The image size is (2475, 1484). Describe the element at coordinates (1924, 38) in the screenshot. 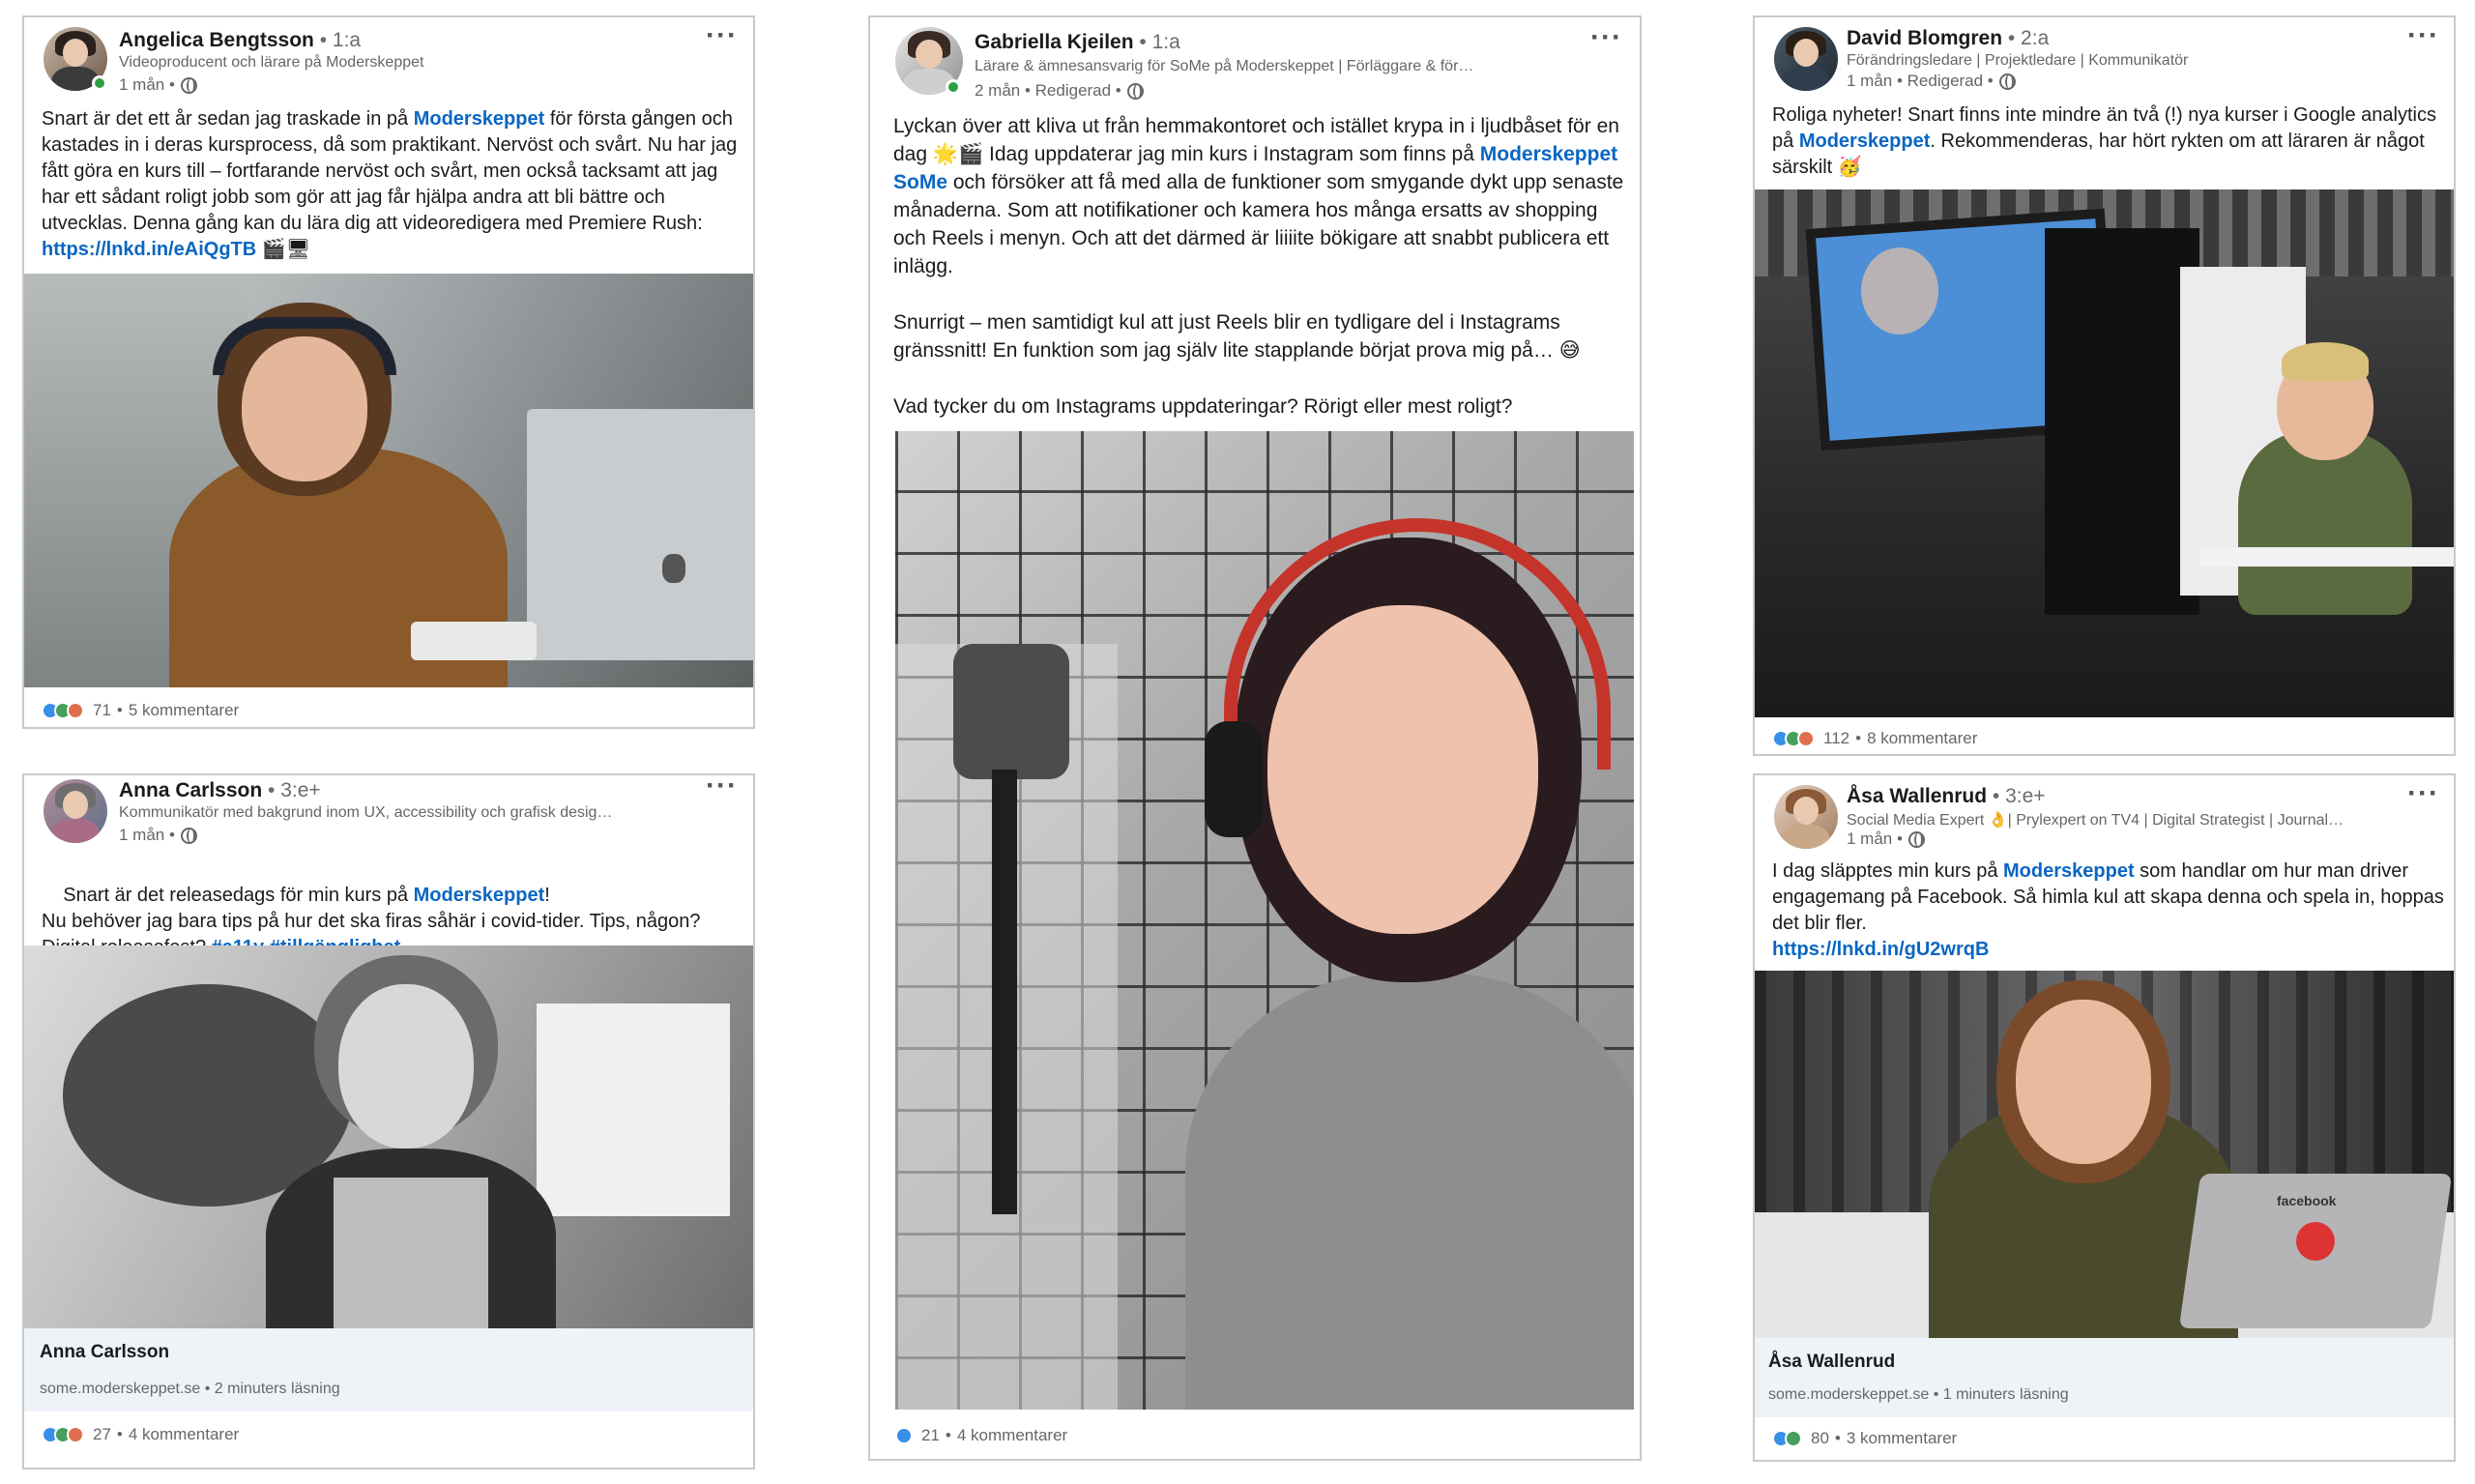

I see `author-name: David Blomgren` at that location.